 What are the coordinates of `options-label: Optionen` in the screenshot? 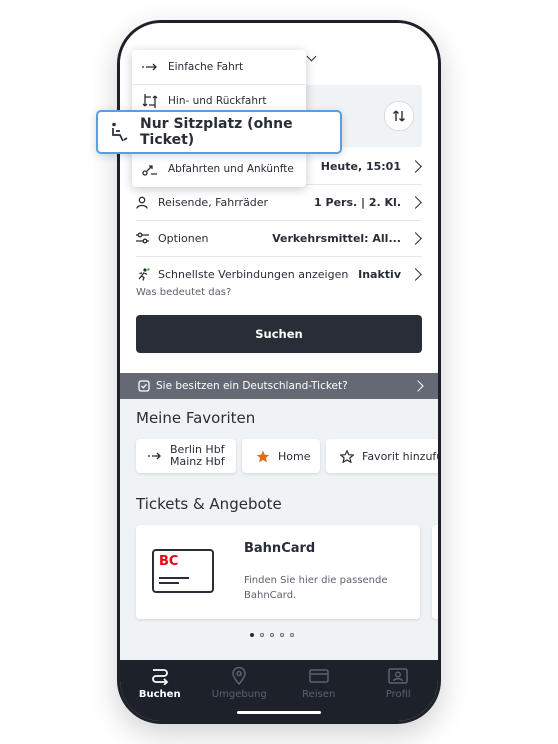 It's located at (183, 238).